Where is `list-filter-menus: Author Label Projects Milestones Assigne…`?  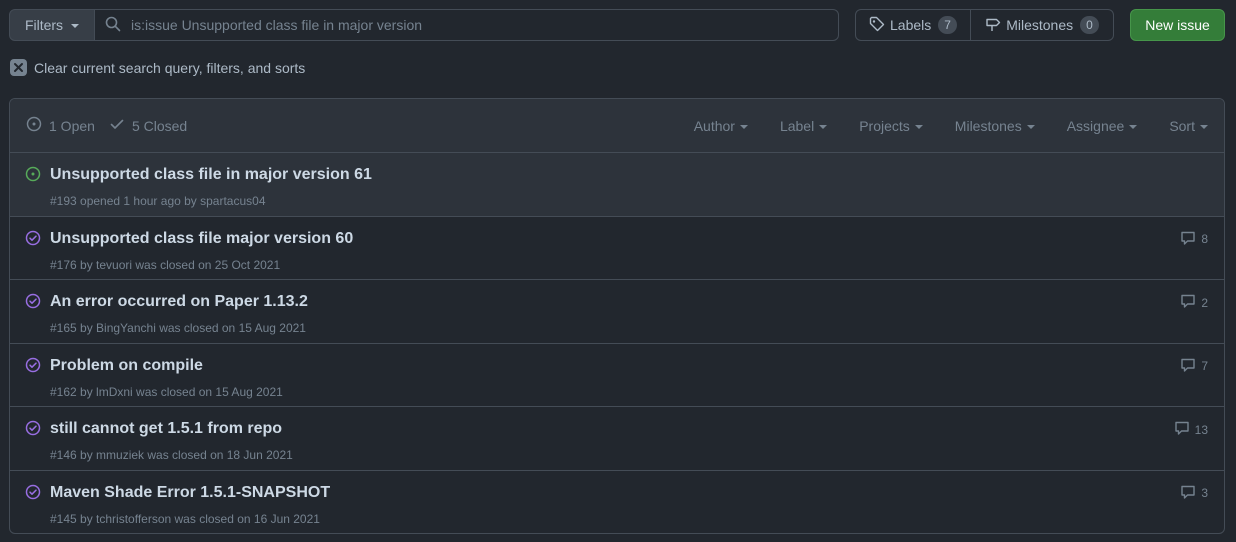
list-filter-menus: Author Label Projects Milestones Assigne… is located at coordinates (935, 126).